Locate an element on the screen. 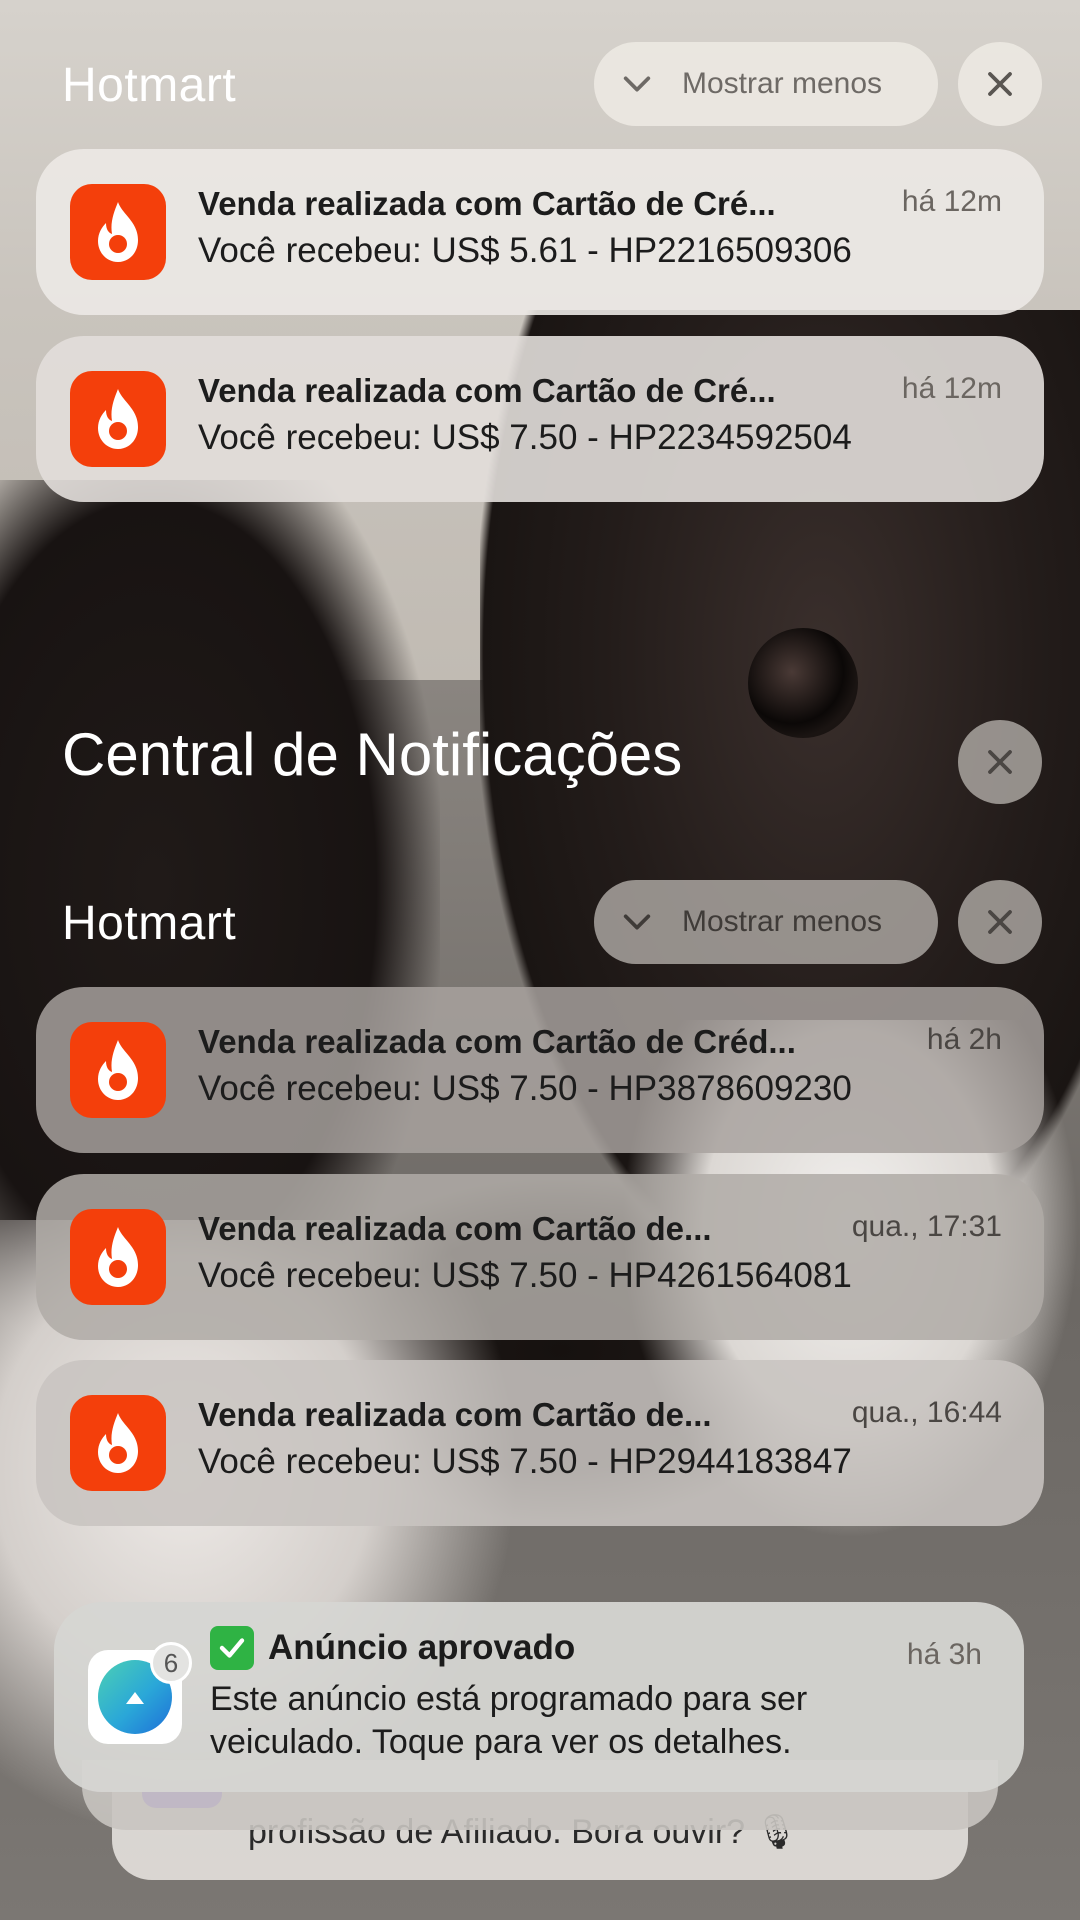 The width and height of the screenshot is (1080, 1920). notification-body: Você recebeu: US$ 7.50 - HP2944183847 is located at coordinates (525, 1461).